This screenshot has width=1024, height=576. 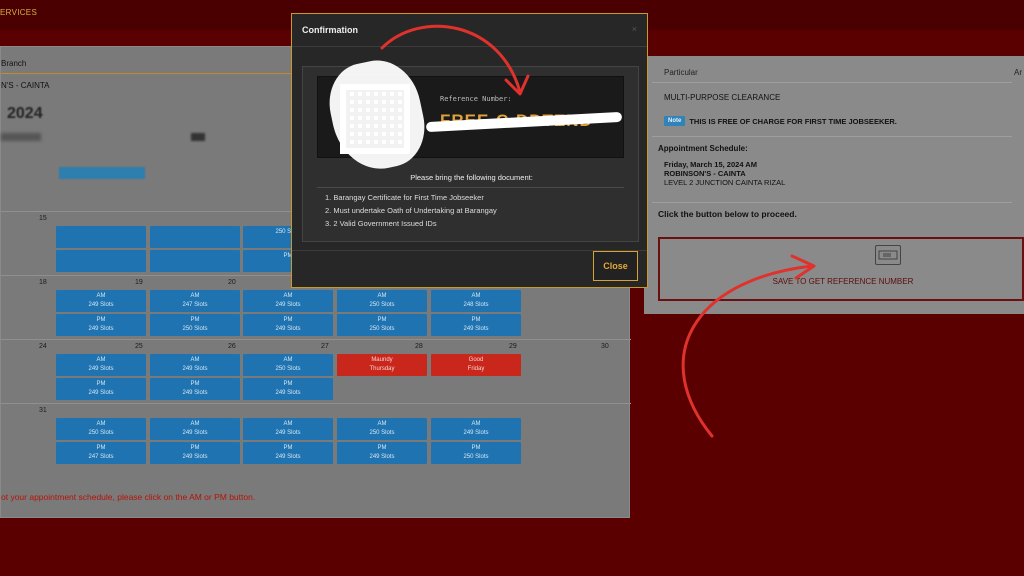 What do you see at coordinates (451, 59) in the screenshot?
I see `arrow-to-reference-icon` at bounding box center [451, 59].